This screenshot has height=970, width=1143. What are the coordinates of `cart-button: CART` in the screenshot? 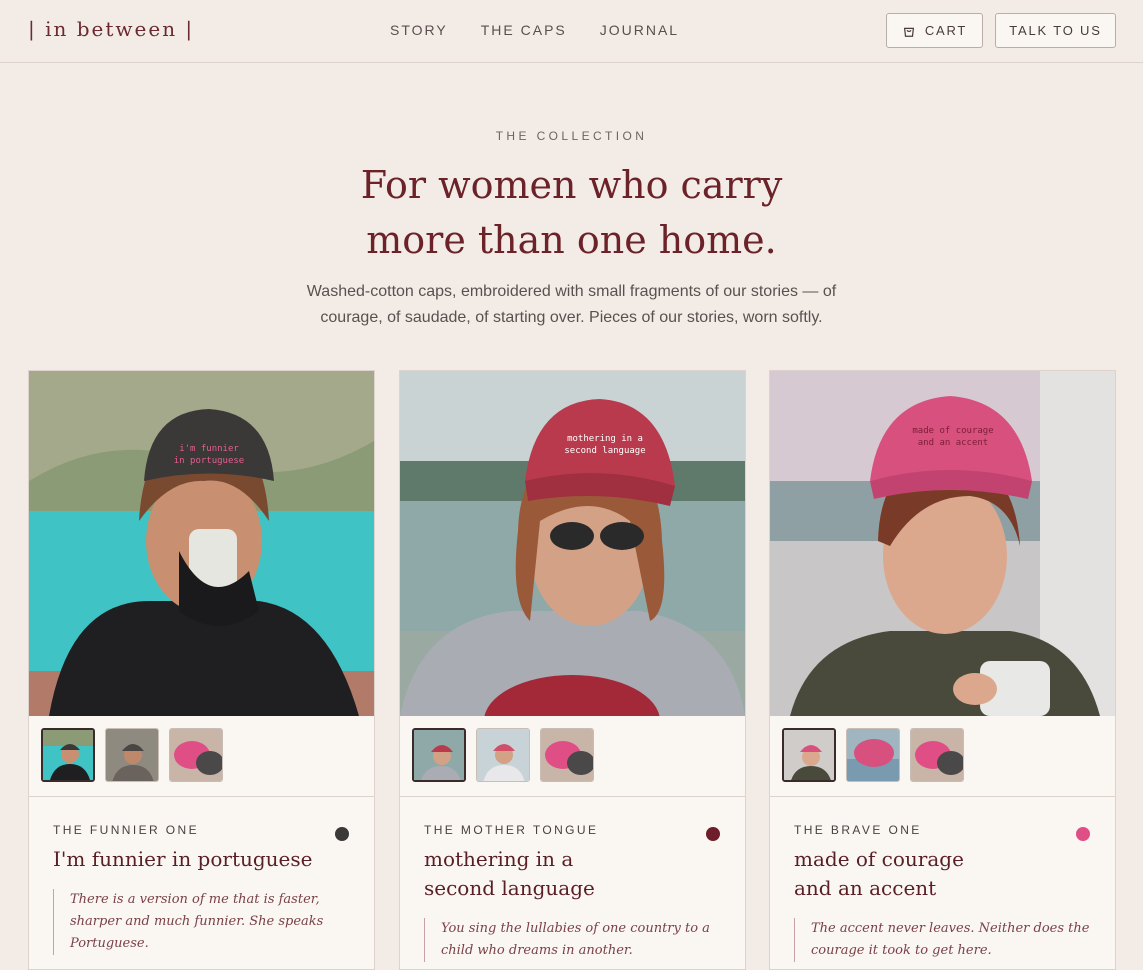 It's located at (934, 30).